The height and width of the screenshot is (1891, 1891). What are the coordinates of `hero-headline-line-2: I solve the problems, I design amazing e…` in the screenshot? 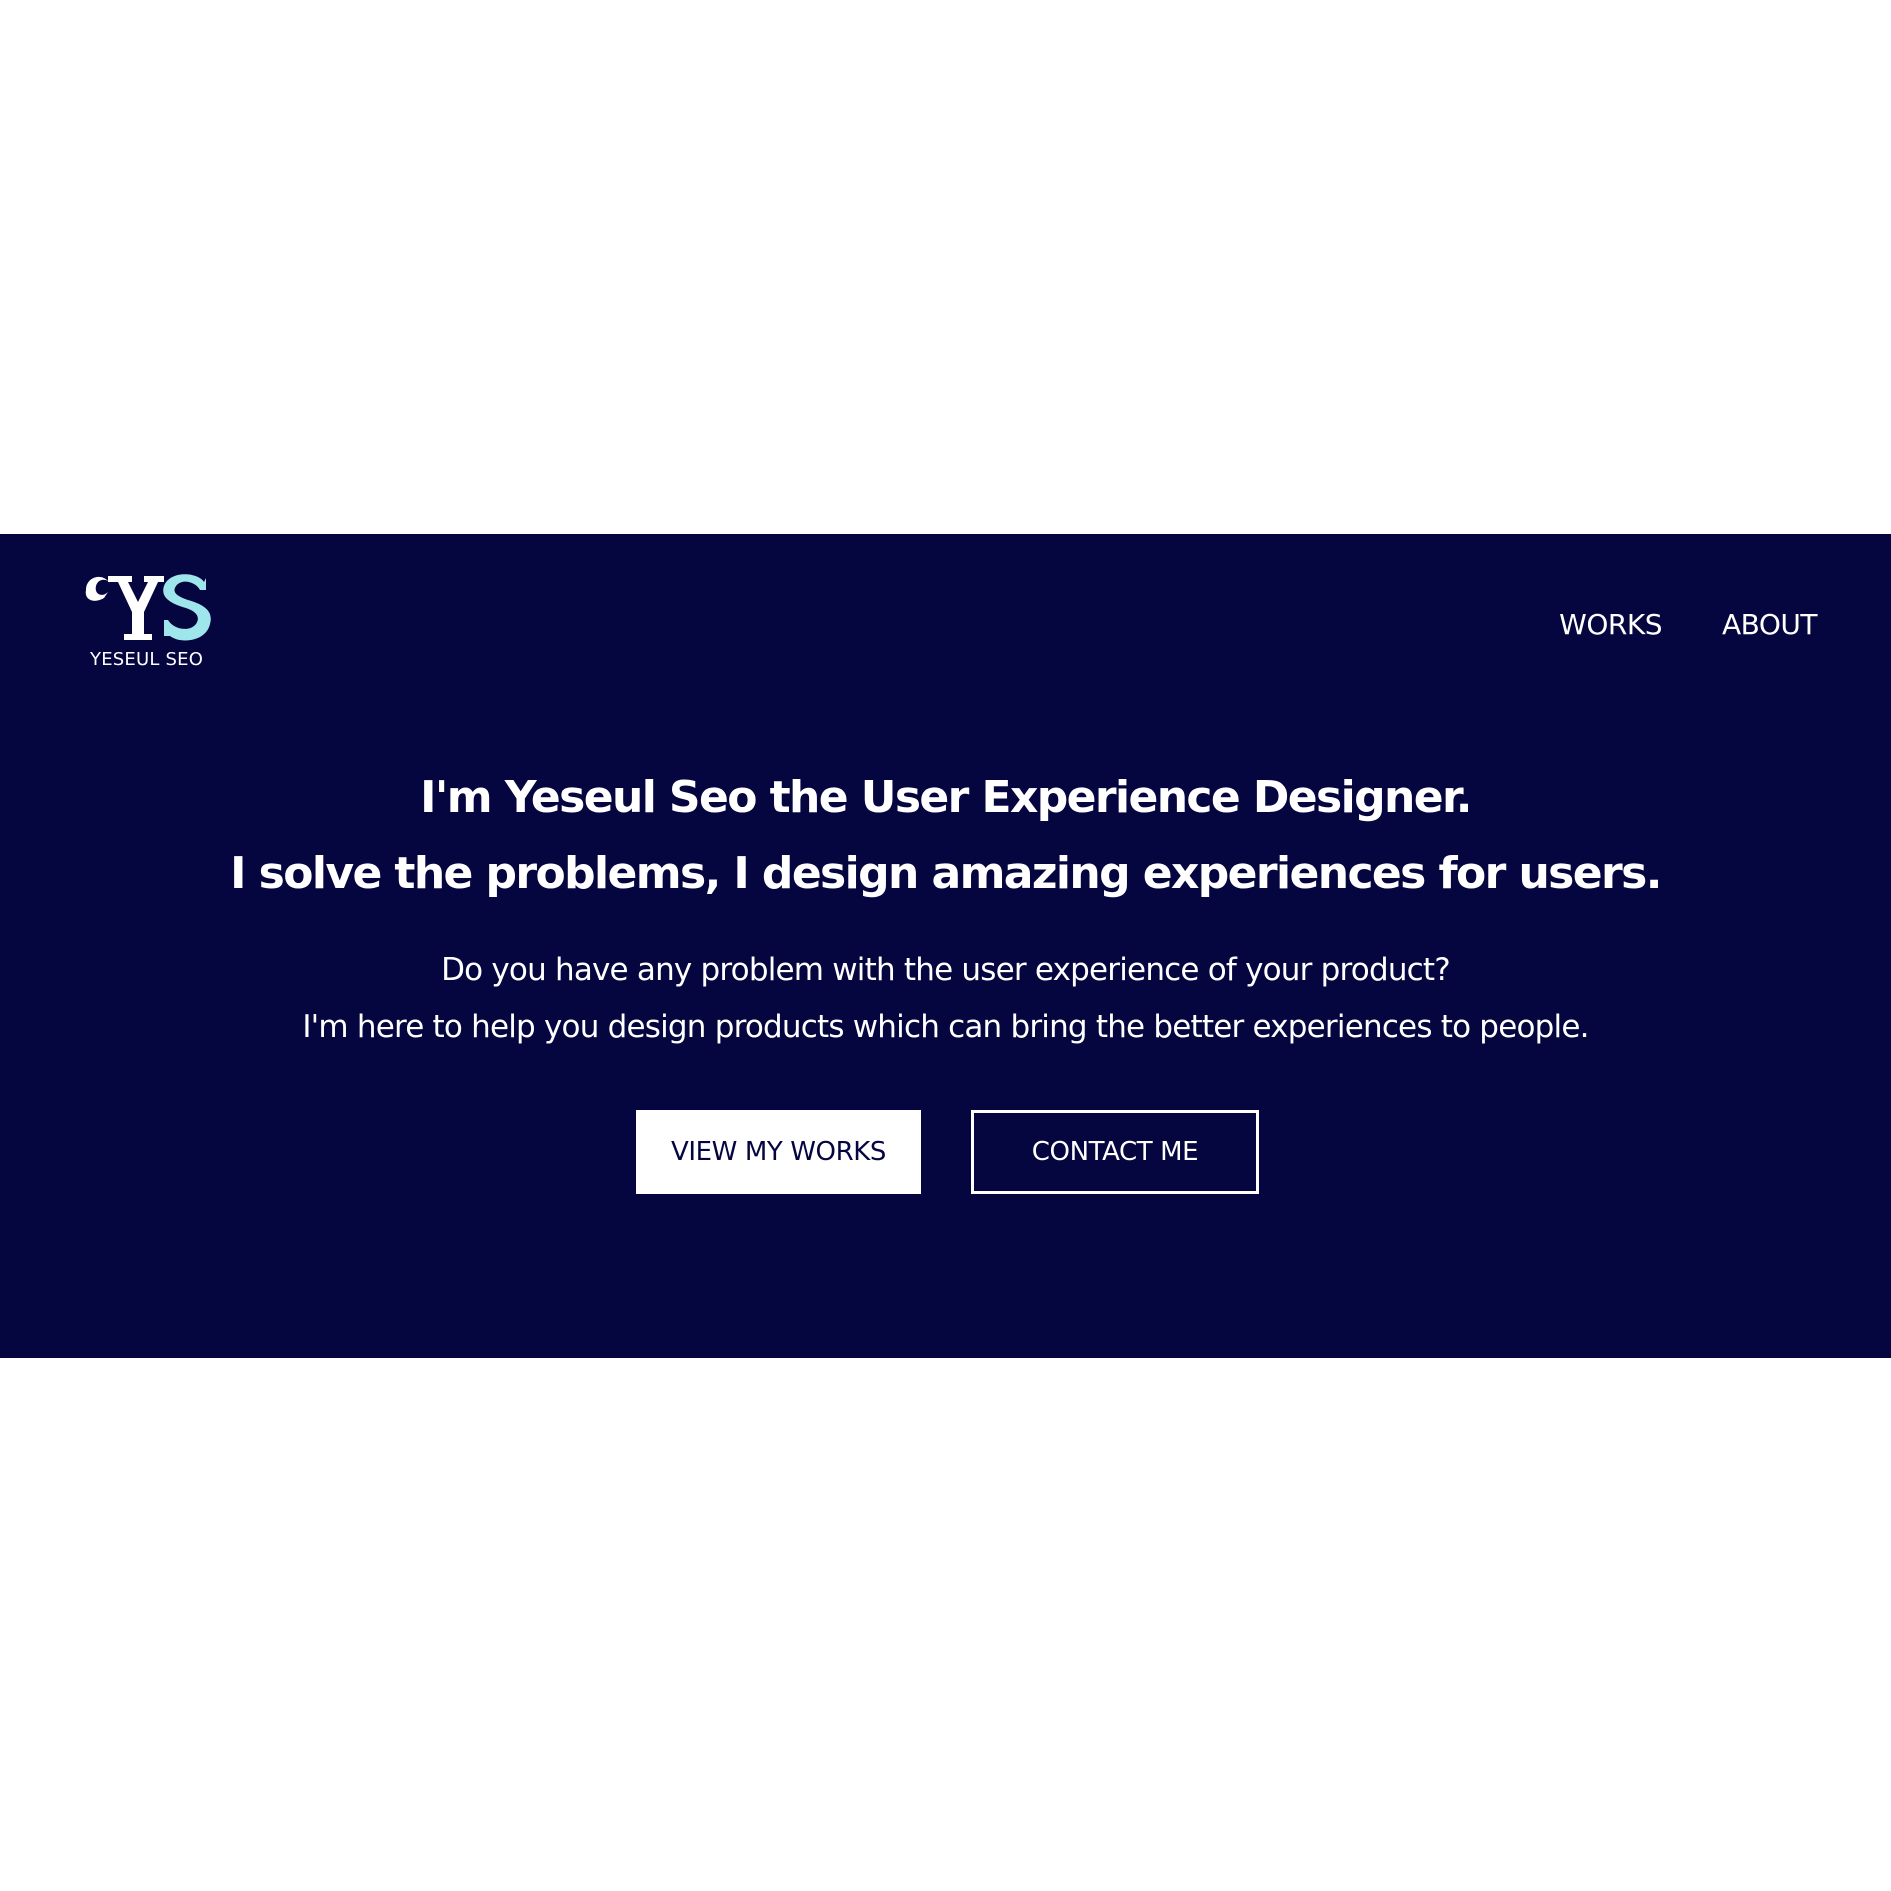 It's located at (946, 873).